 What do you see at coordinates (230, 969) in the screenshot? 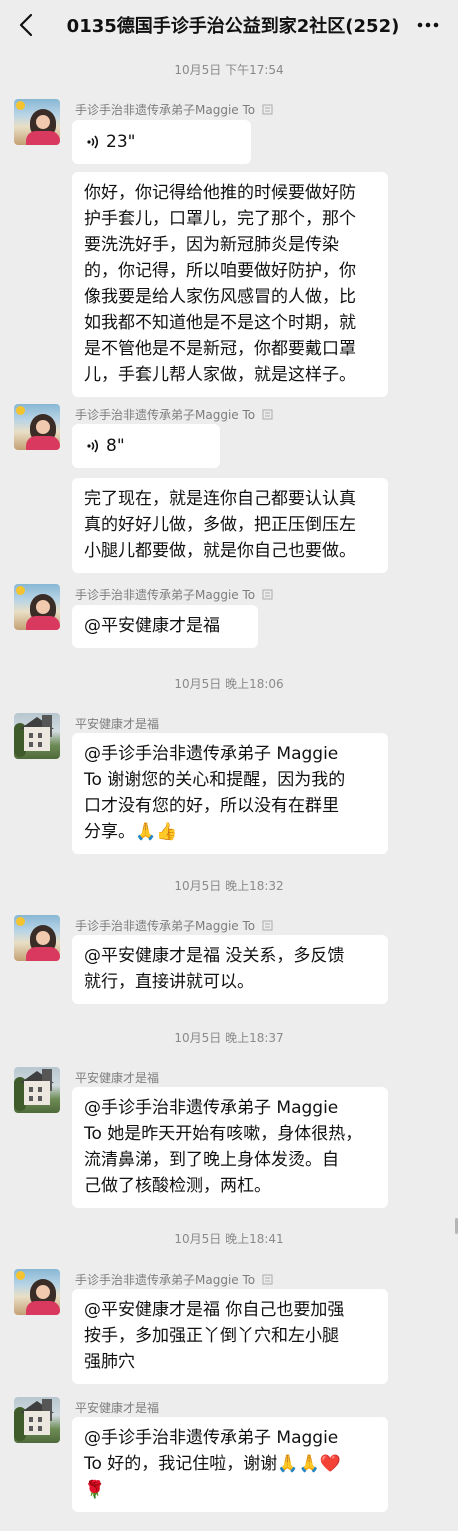
I see `message-bubble: @平安健康才是福 没关系，多反馈 就行，直接讲就可以。` at bounding box center [230, 969].